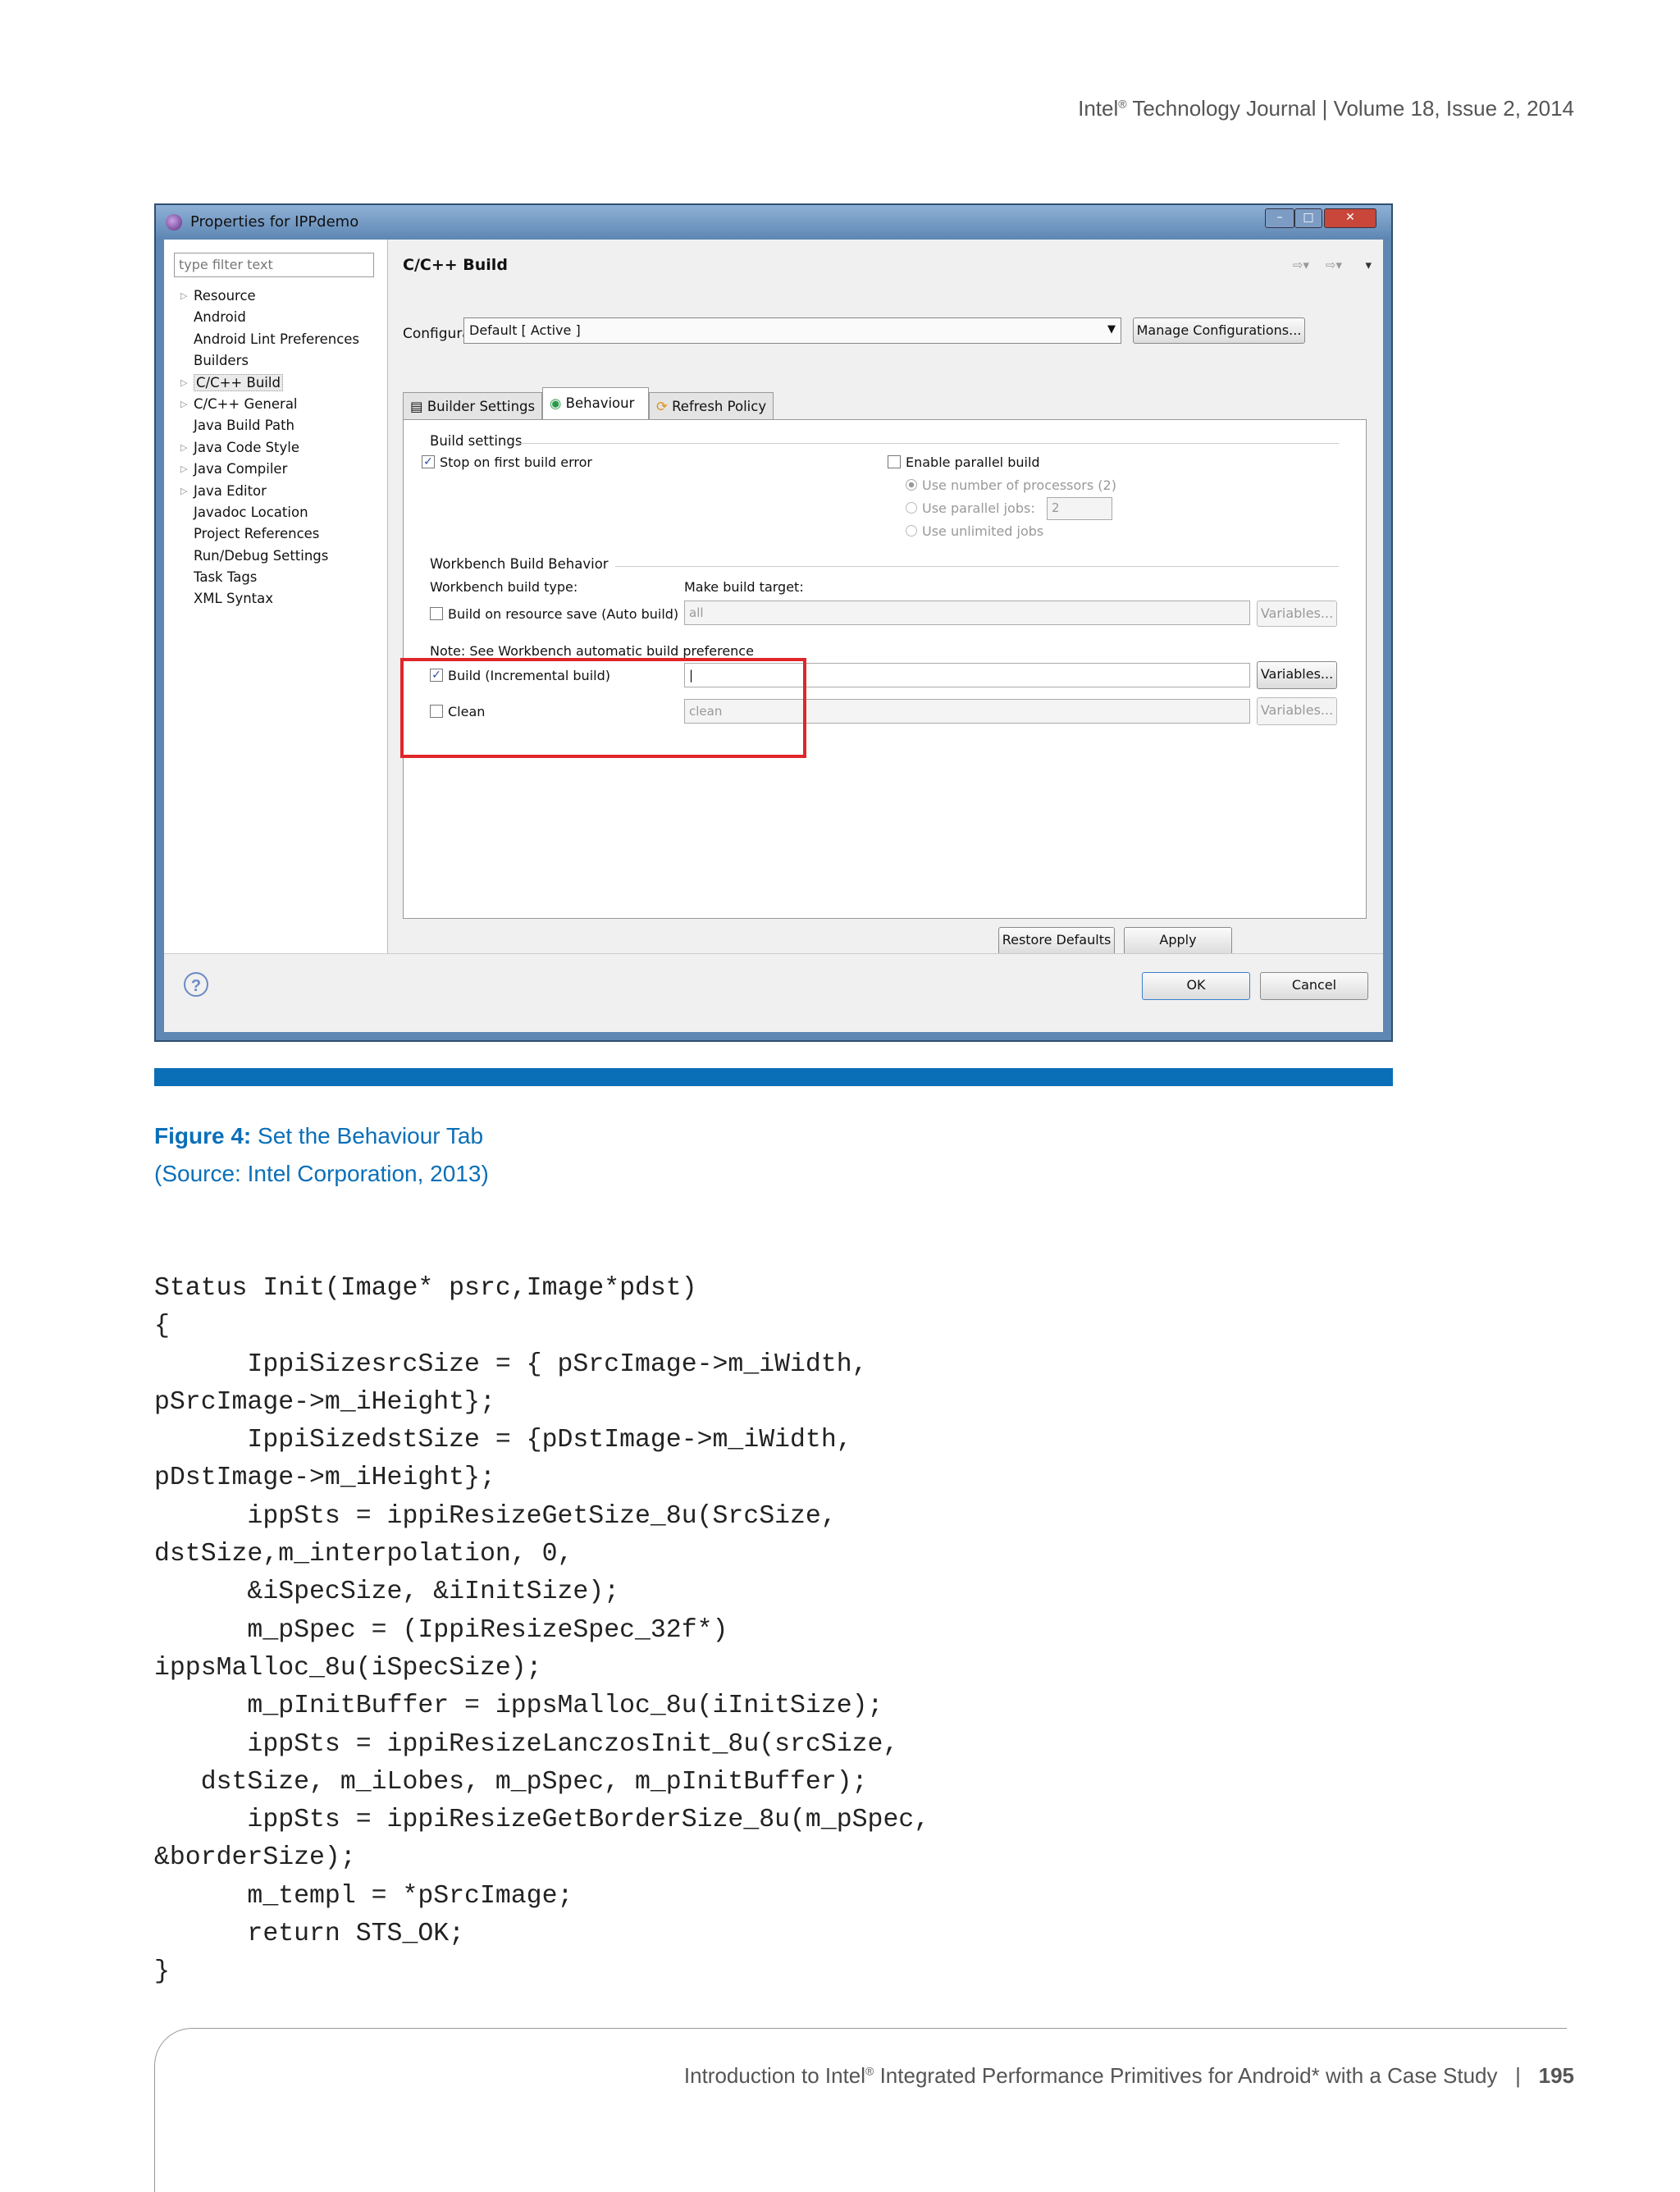  I want to click on tree-item: Run/Debug Settings, so click(277, 556).